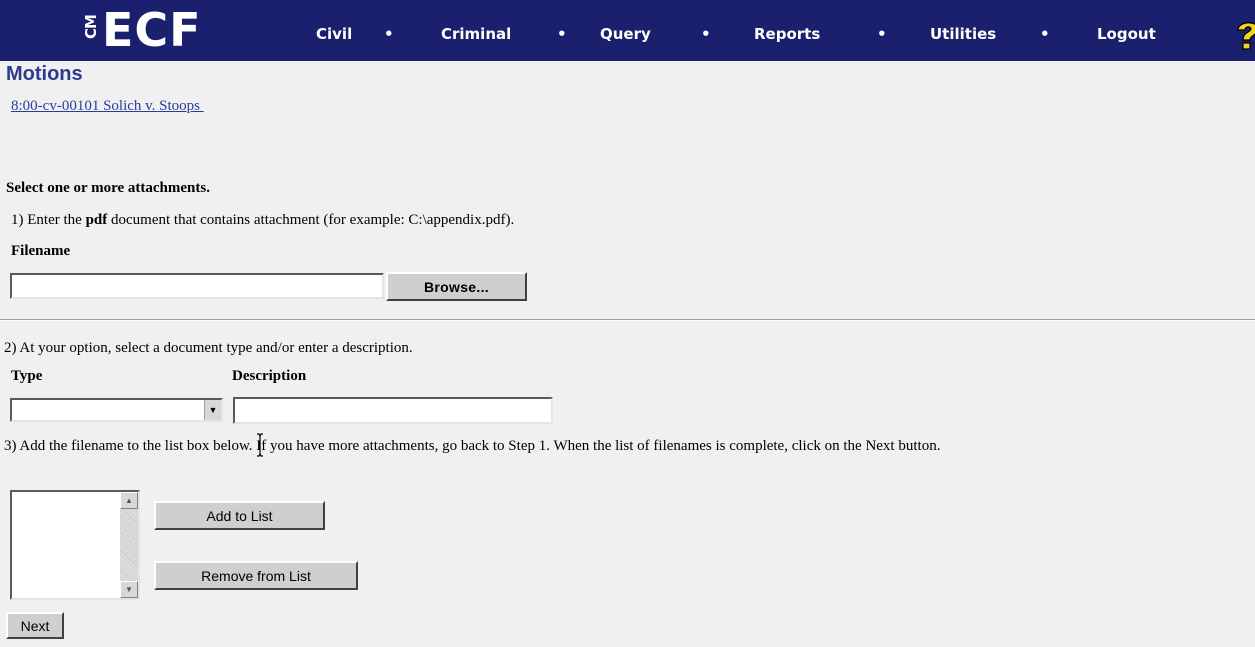 The height and width of the screenshot is (647, 1255). What do you see at coordinates (44, 74) in the screenshot?
I see `page-title: Motions` at bounding box center [44, 74].